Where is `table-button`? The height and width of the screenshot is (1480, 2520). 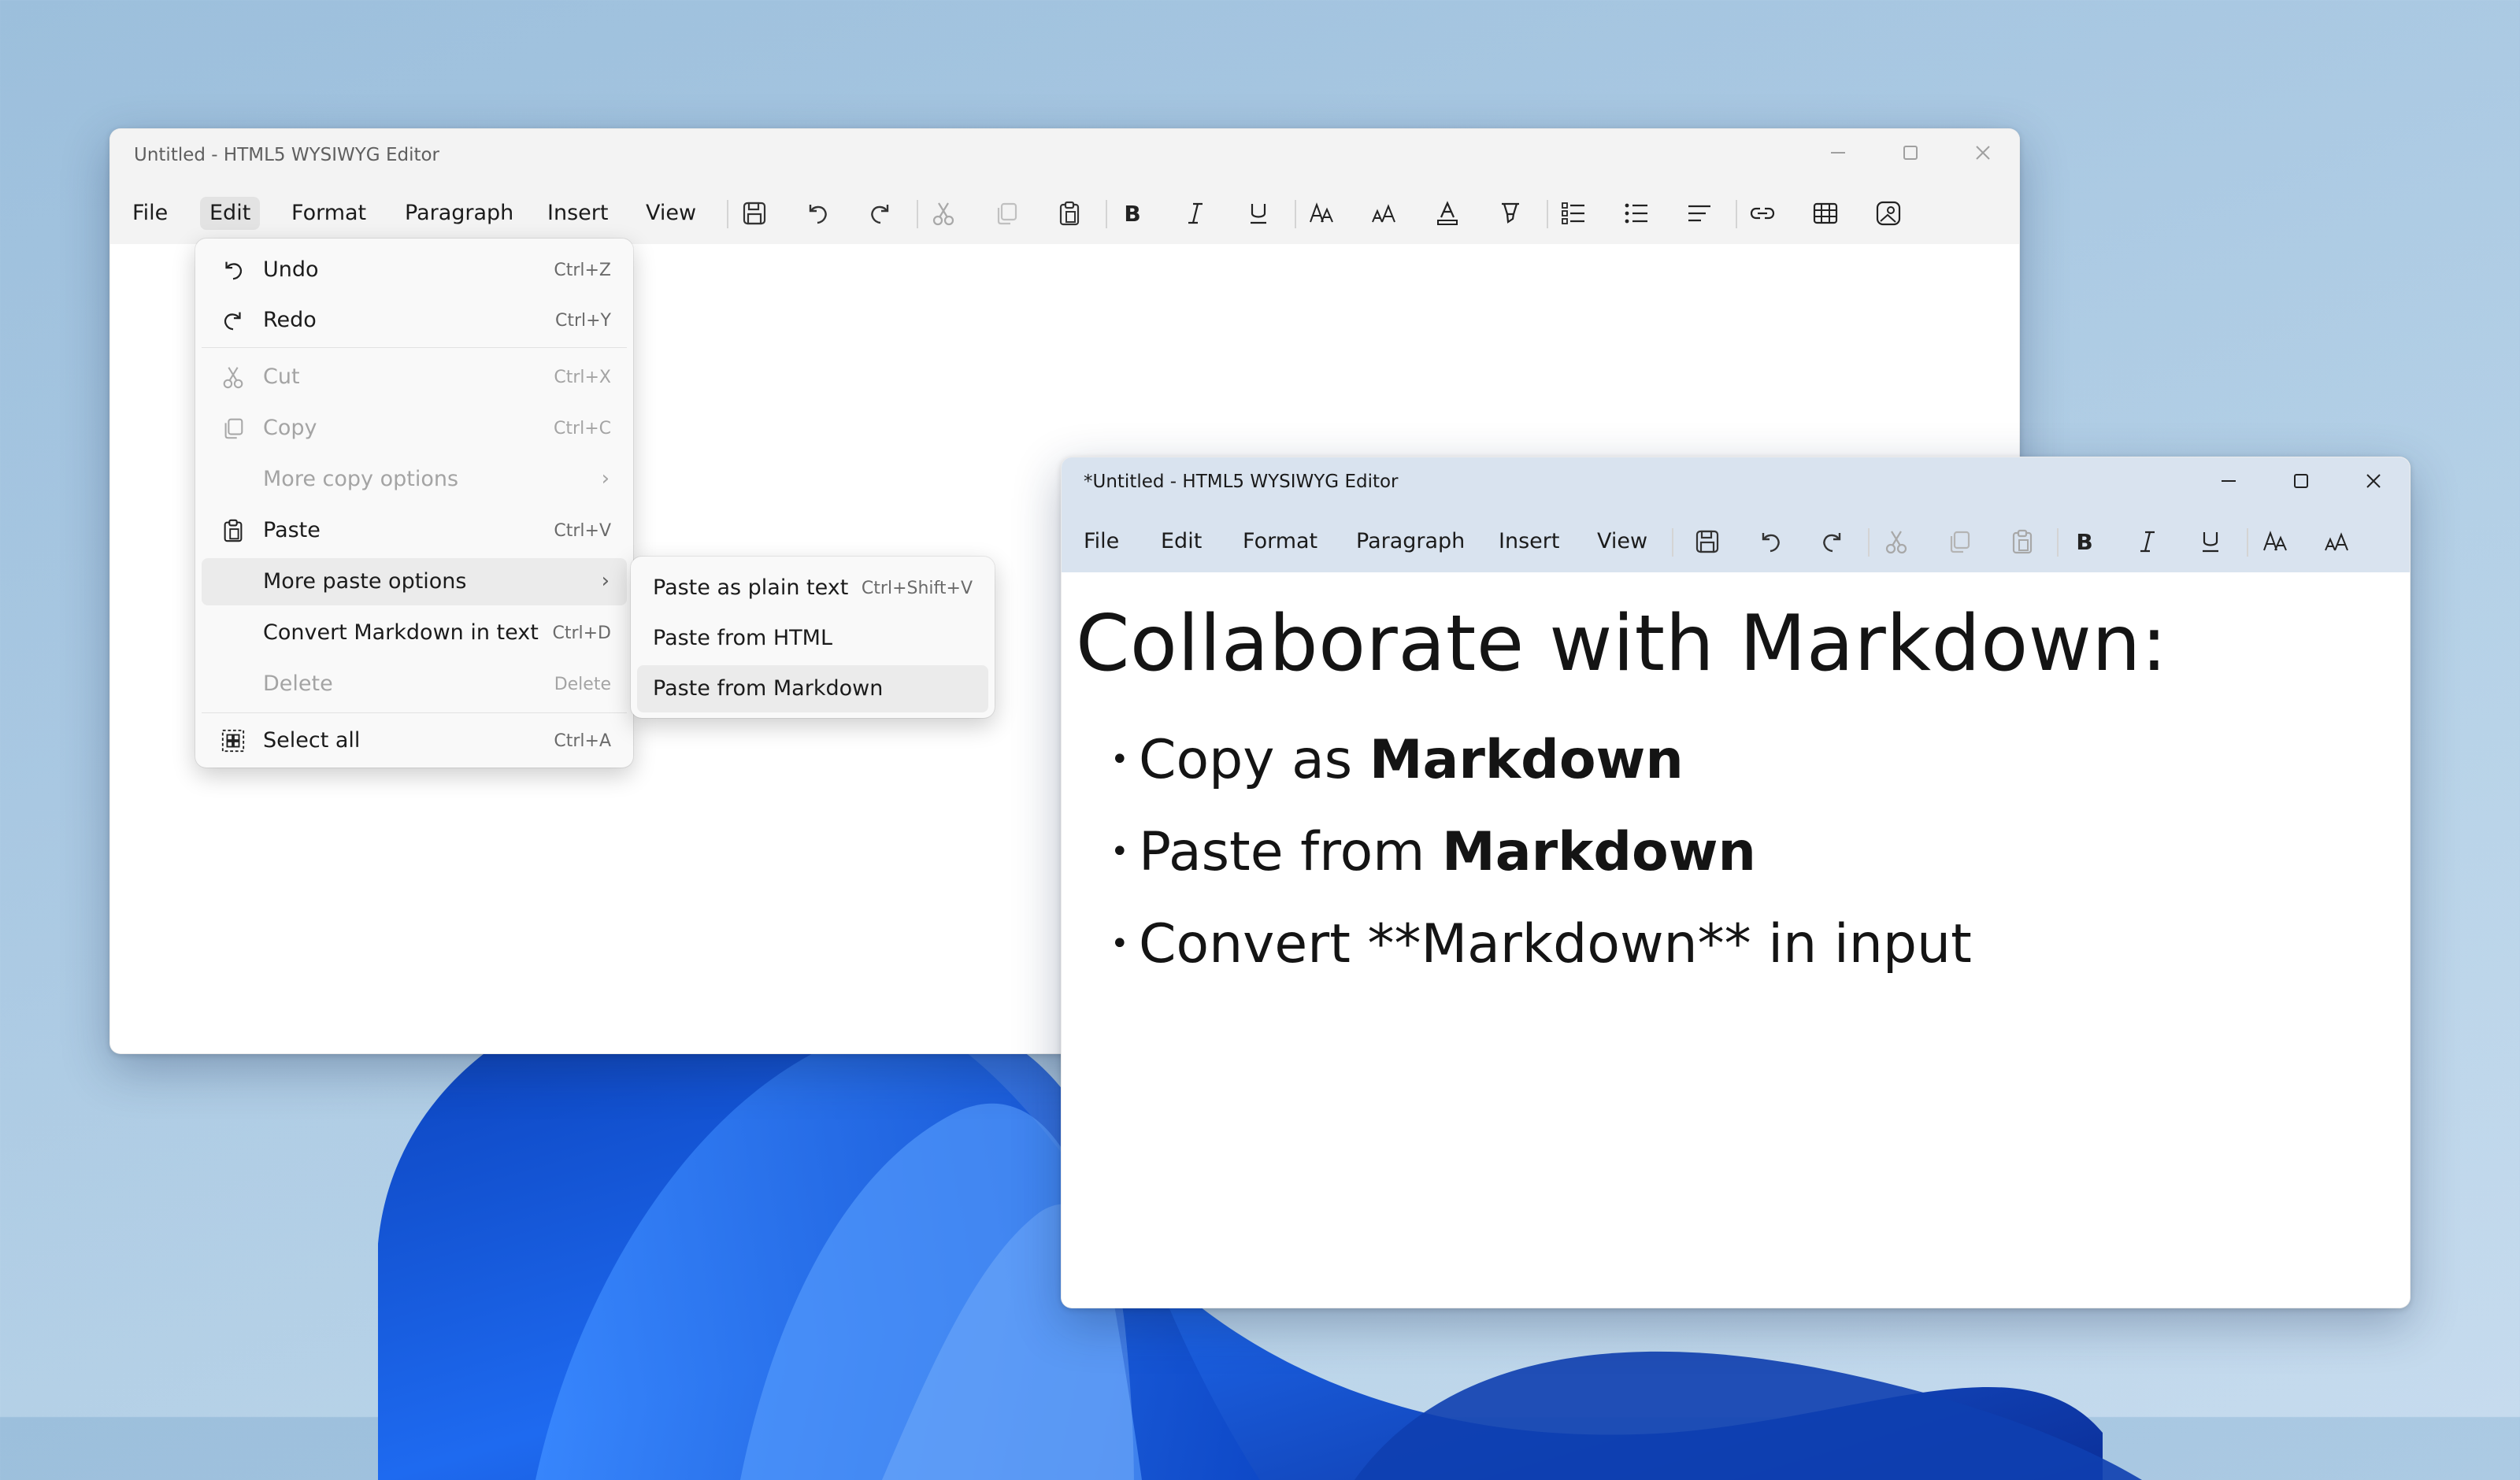 table-button is located at coordinates (1825, 213).